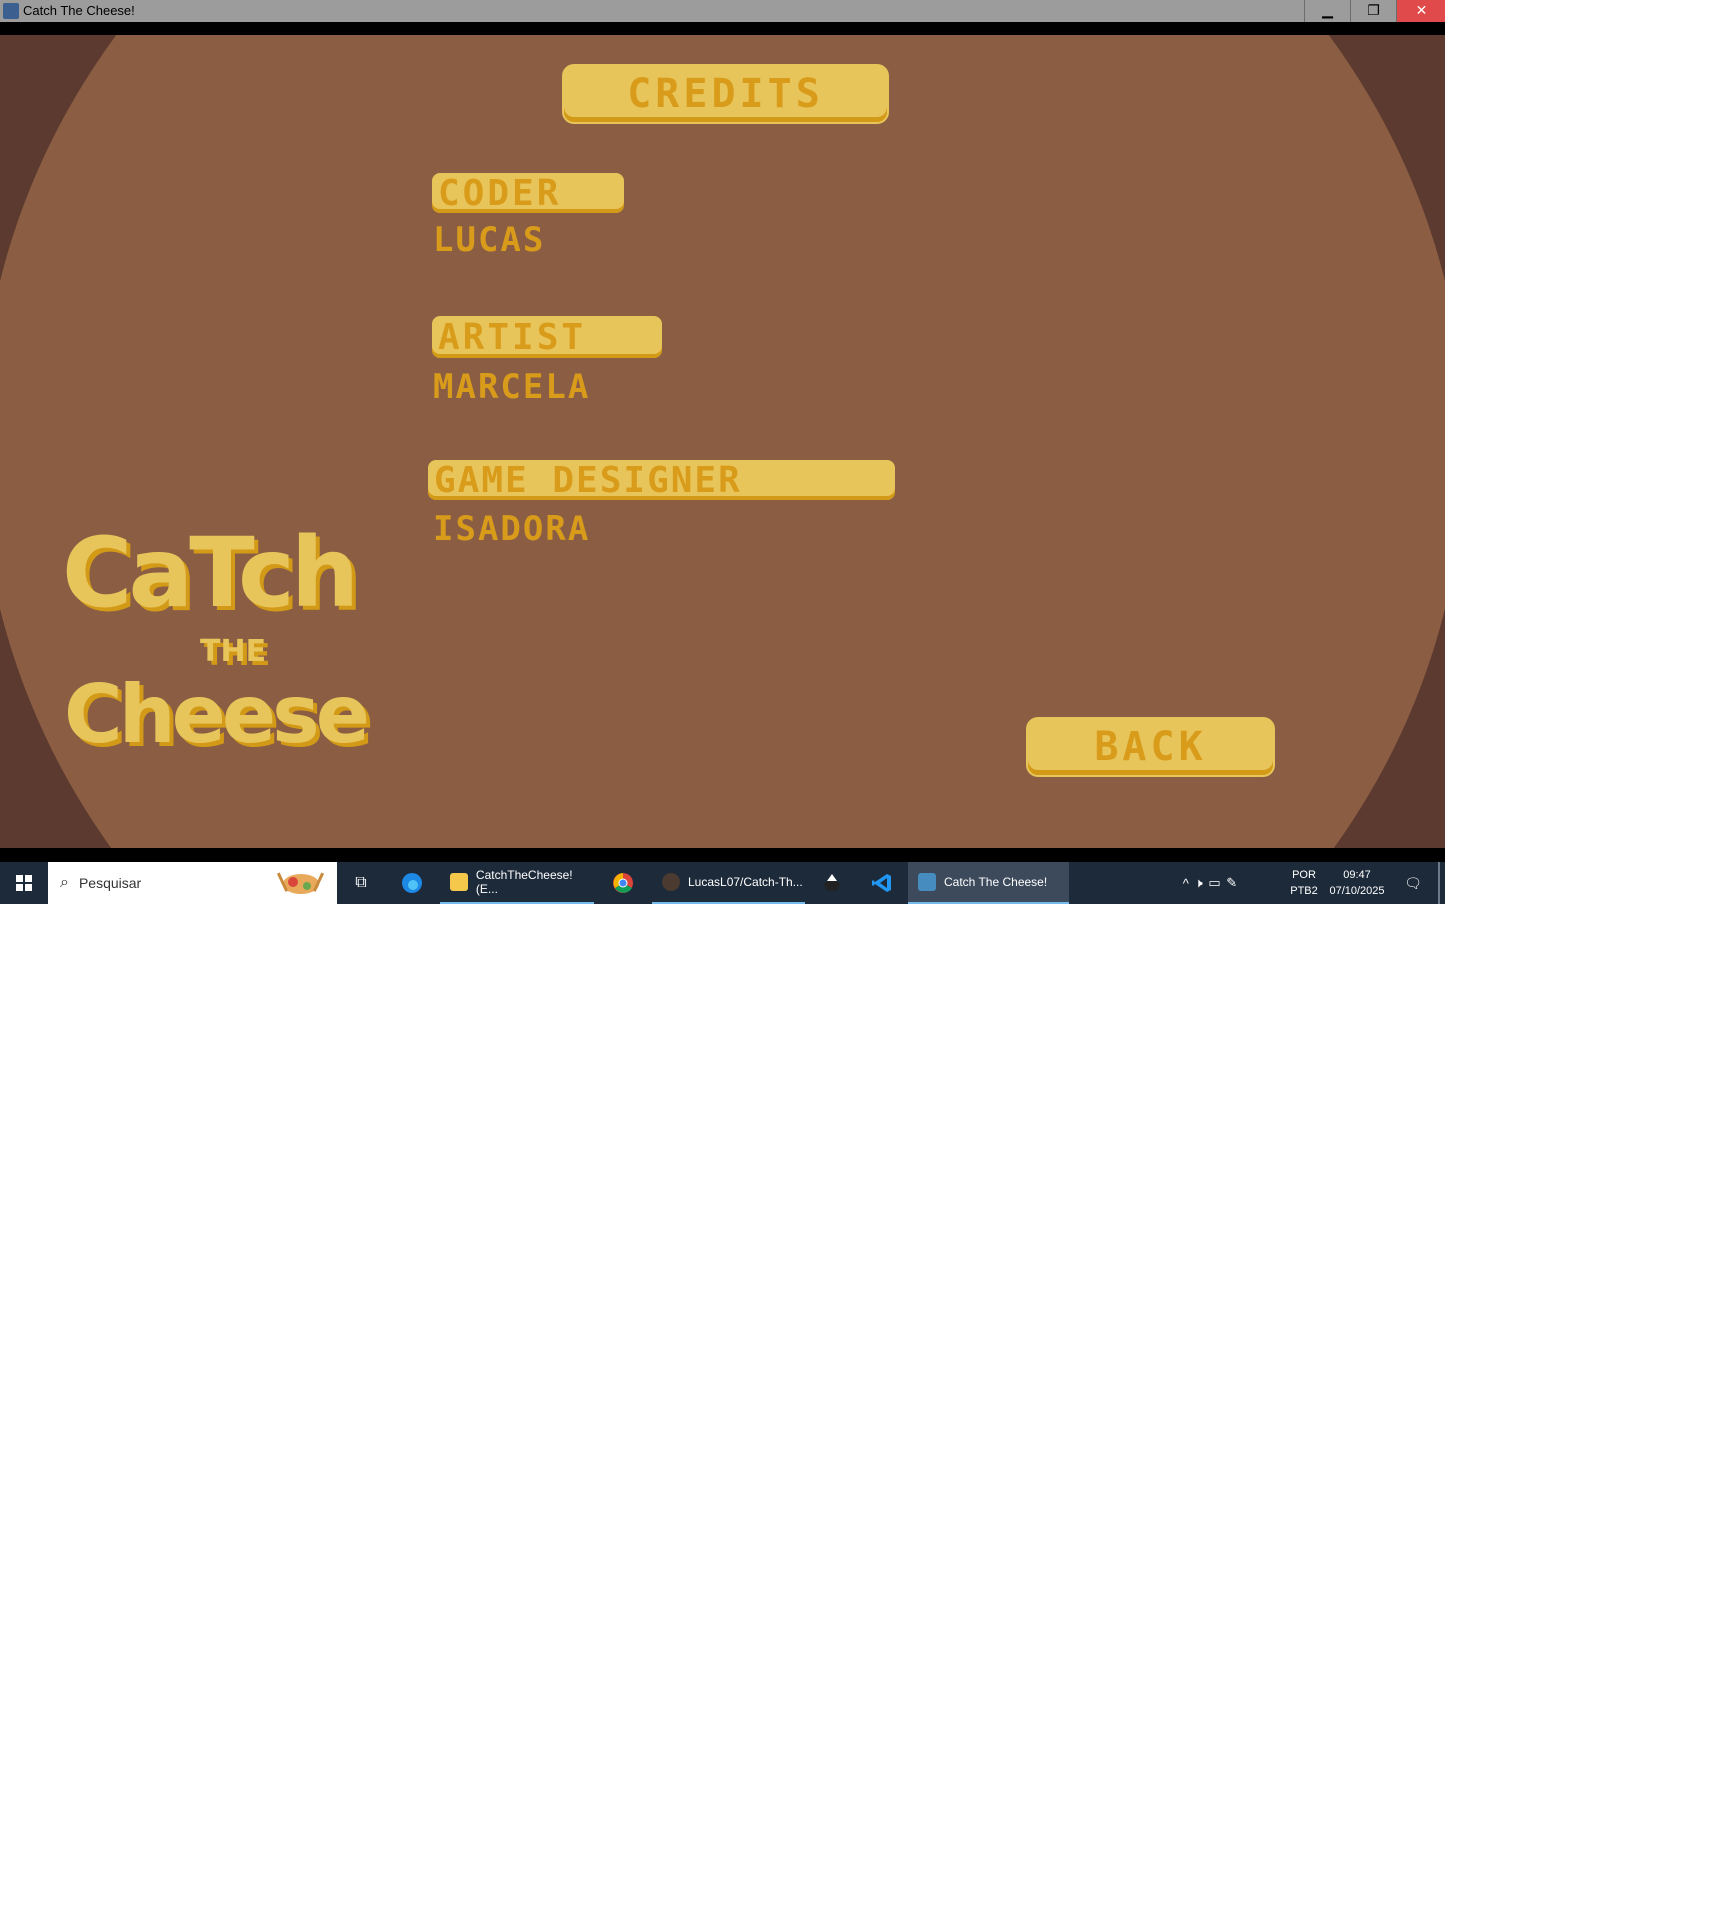  What do you see at coordinates (210, 573) in the screenshot?
I see `logo-word-catch: CaTch` at bounding box center [210, 573].